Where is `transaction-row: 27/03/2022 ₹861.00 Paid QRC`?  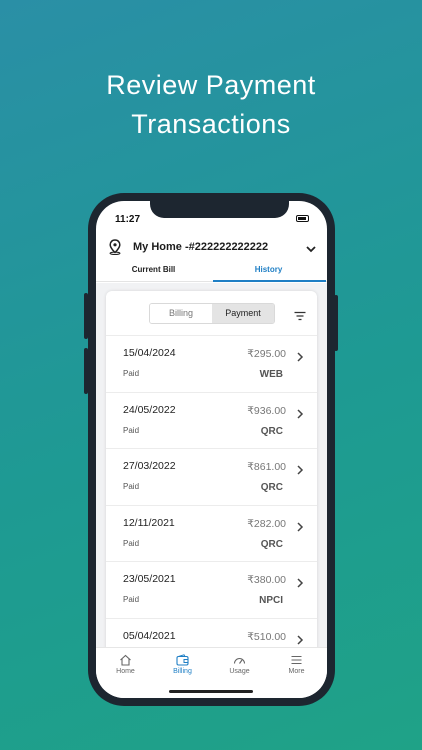
transaction-row: 27/03/2022 ₹861.00 Paid QRC is located at coordinates (211, 476).